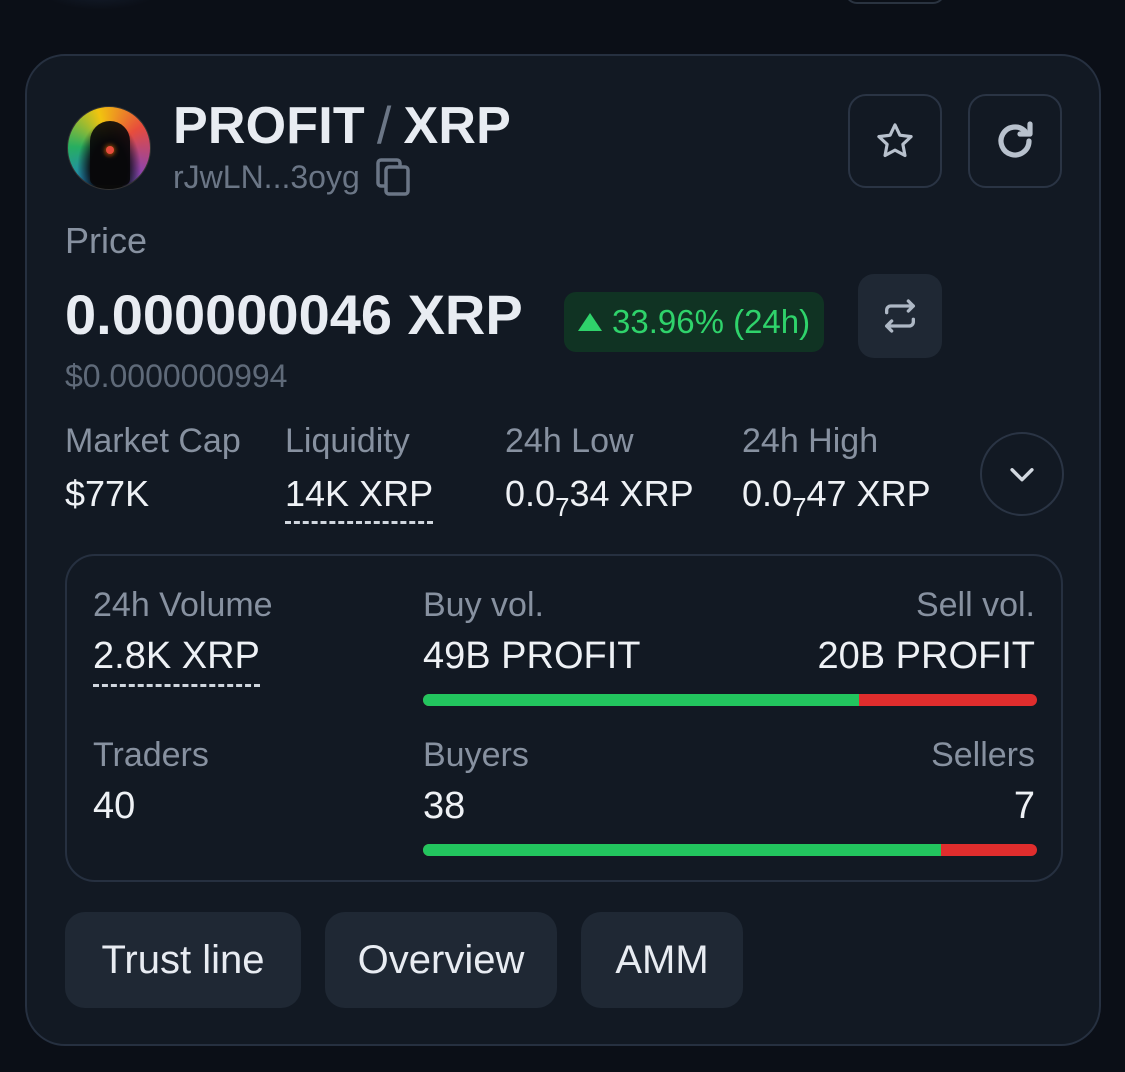 The width and height of the screenshot is (1125, 1072). Describe the element at coordinates (476, 755) in the screenshot. I see `buyers-label: Buyers` at that location.